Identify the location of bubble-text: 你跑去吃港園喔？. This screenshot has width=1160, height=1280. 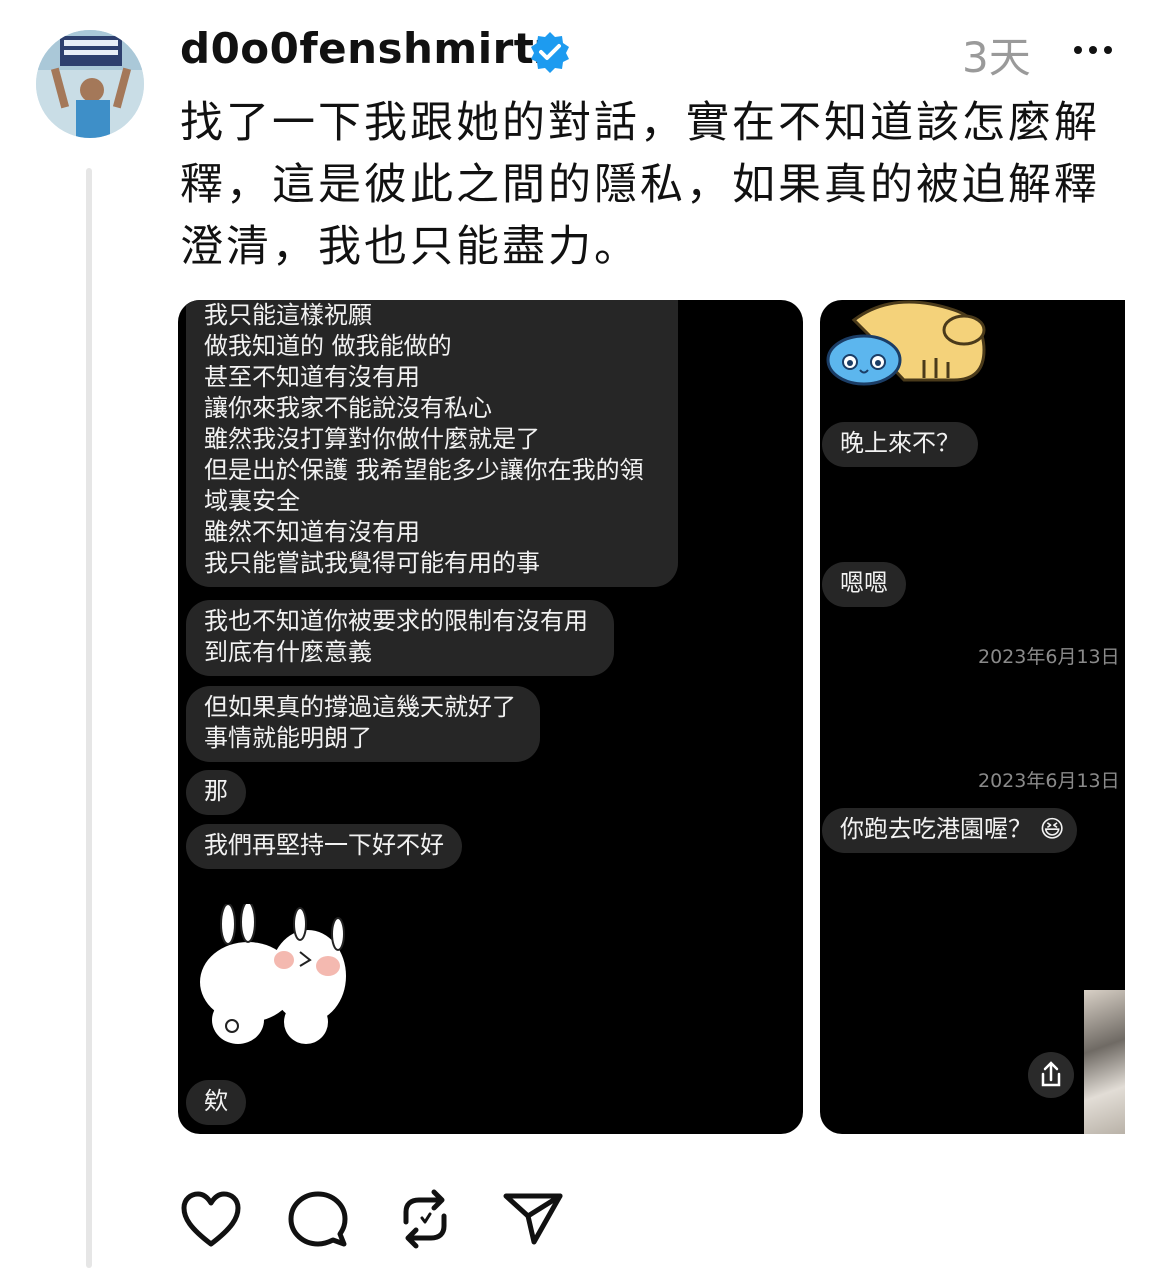
(936, 829).